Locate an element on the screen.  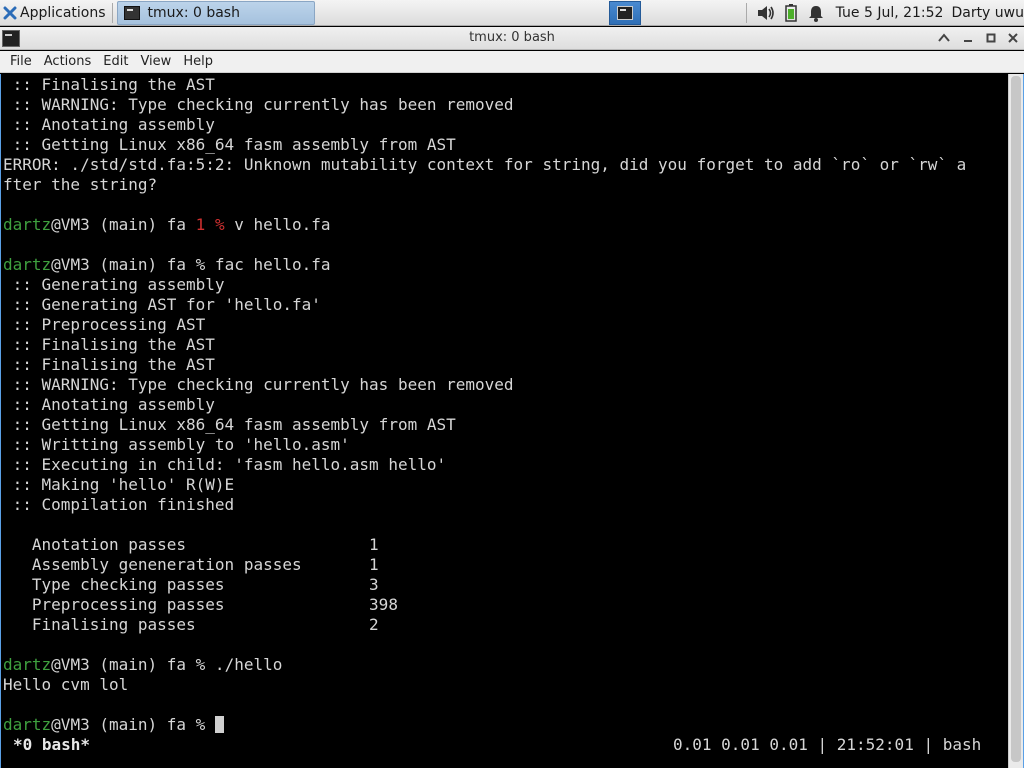
shade-window-button is located at coordinates (944, 38).